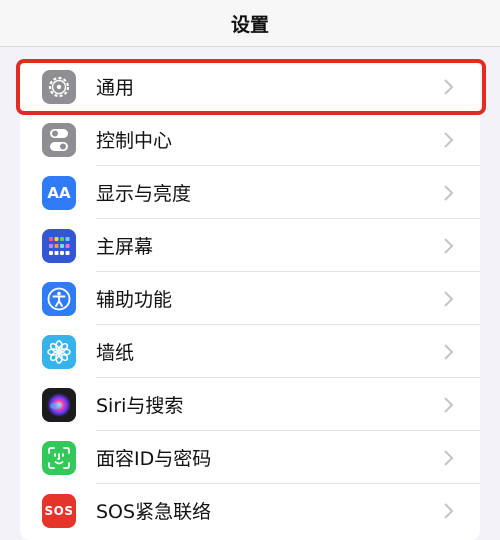 The image size is (500, 540). Describe the element at coordinates (140, 406) in the screenshot. I see `settings-item-label: Siri与搜索` at that location.